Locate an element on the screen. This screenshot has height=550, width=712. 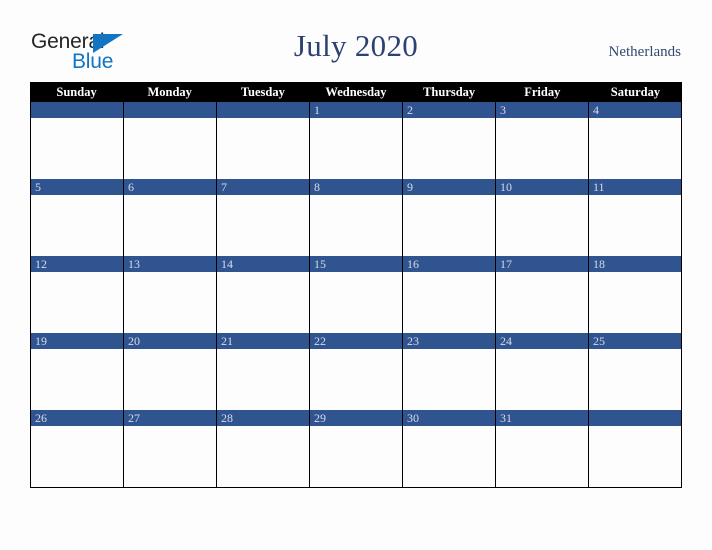
day-cell: 9 is located at coordinates (449, 217).